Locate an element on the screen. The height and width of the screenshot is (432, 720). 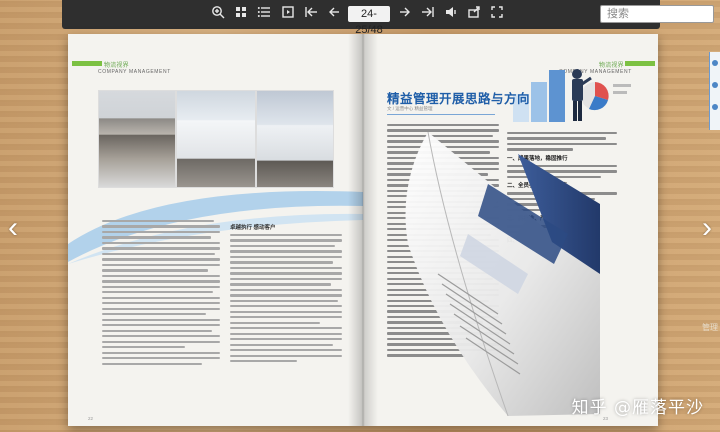
watermark-author: @雁落平沙 is located at coordinates (659, 408).